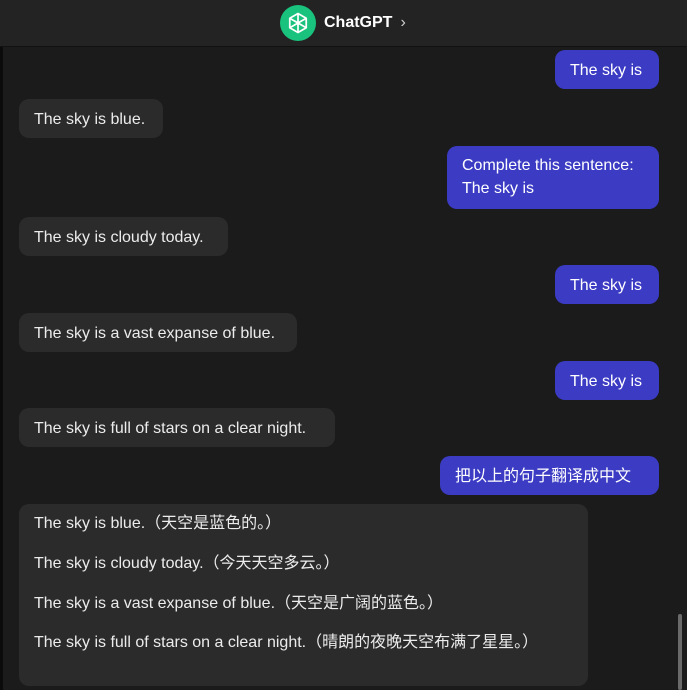 The image size is (687, 690). I want to click on chat-title-button: ChatGPT ›, so click(343, 23).